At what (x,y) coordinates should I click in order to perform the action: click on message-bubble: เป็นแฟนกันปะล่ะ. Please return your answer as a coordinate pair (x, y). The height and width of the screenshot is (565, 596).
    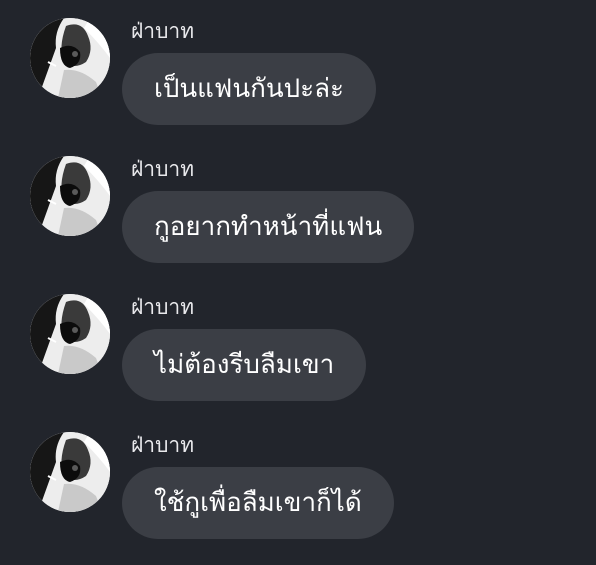
    Looking at the image, I should click on (249, 89).